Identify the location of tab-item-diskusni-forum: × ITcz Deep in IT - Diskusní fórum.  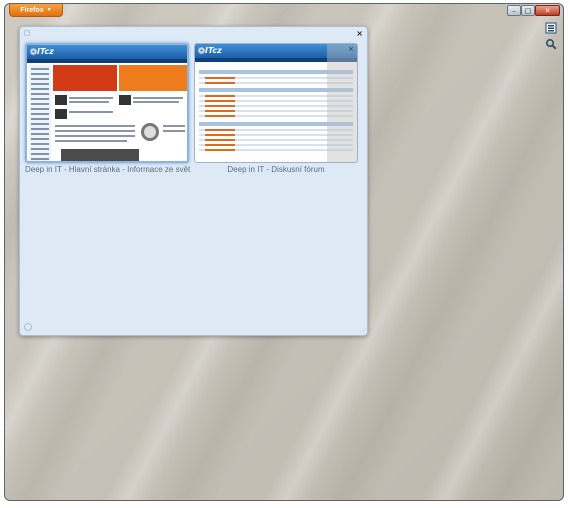
(276, 110).